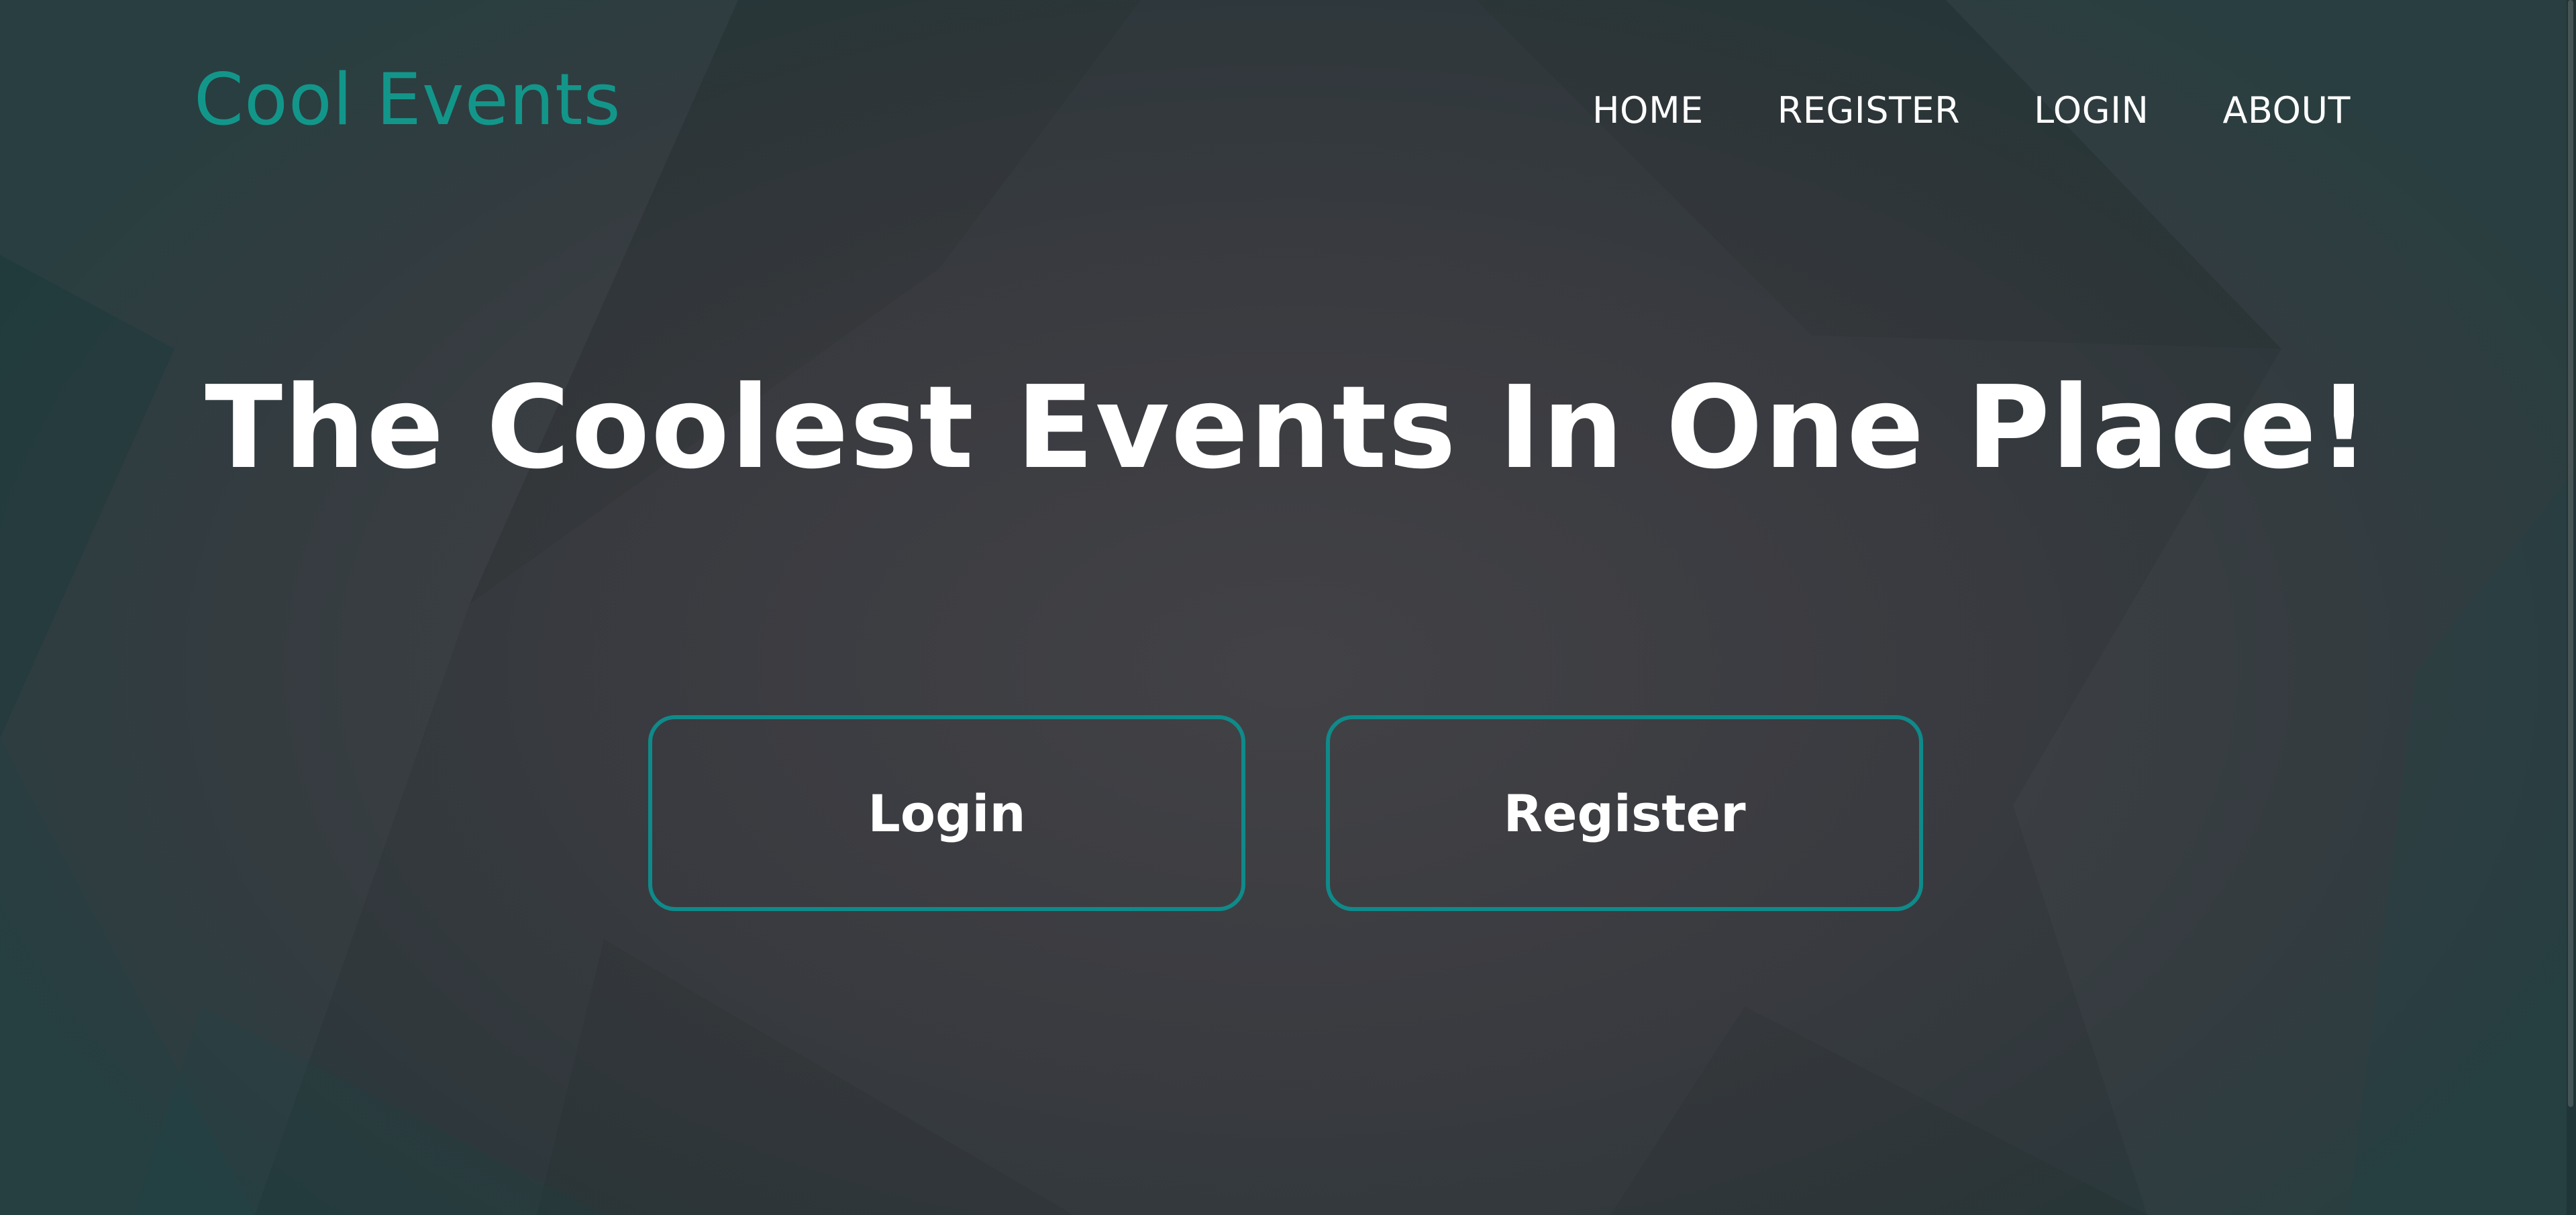  Describe the element at coordinates (1869, 111) in the screenshot. I see `nav-link-register: REGISTER` at that location.